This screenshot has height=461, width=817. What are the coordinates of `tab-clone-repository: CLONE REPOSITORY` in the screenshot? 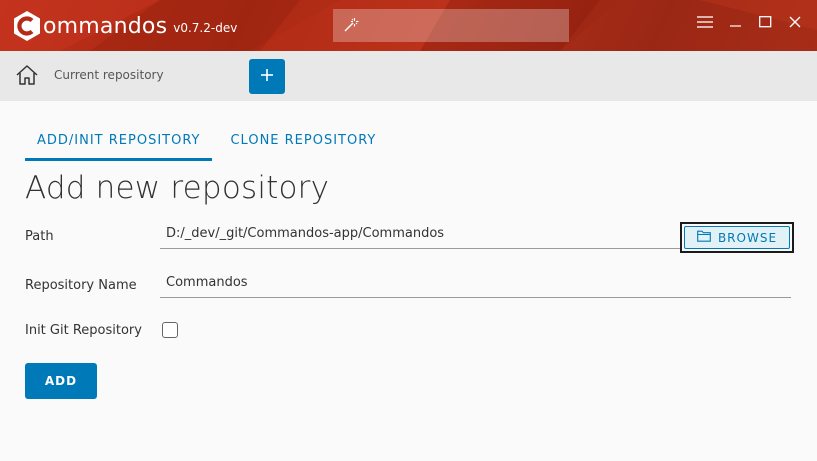 It's located at (303, 143).